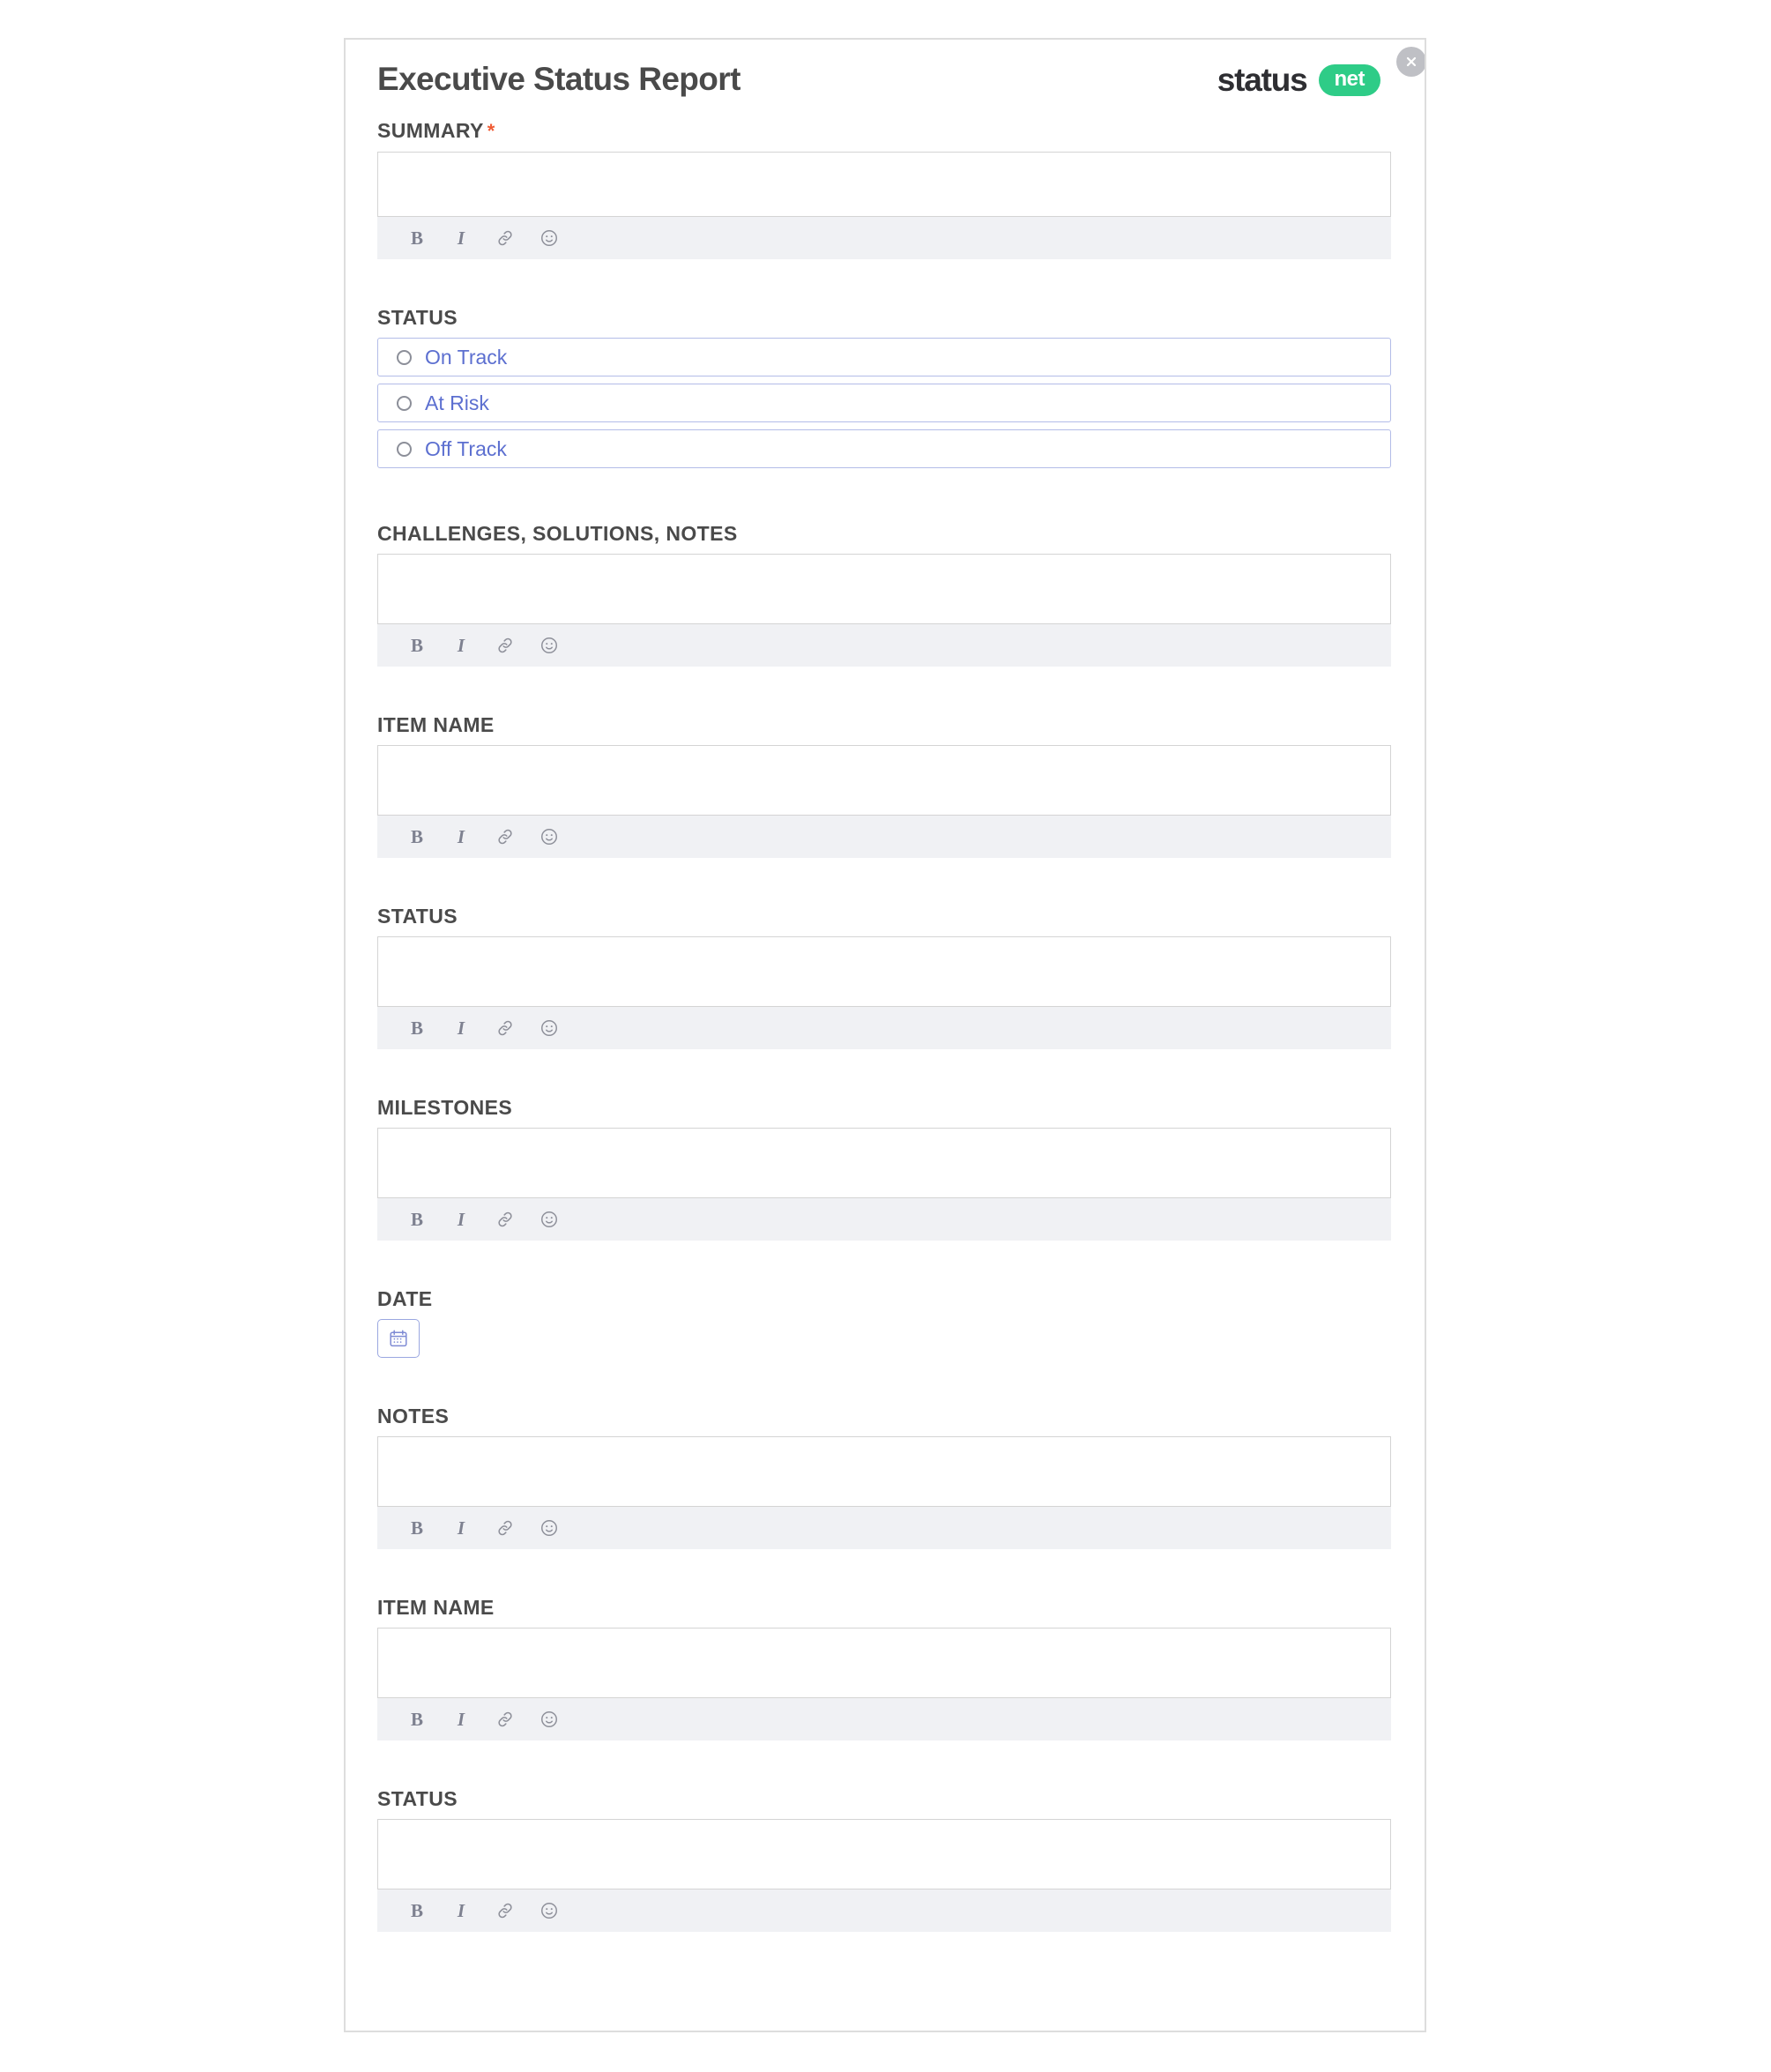  I want to click on status-1-input, so click(884, 971).